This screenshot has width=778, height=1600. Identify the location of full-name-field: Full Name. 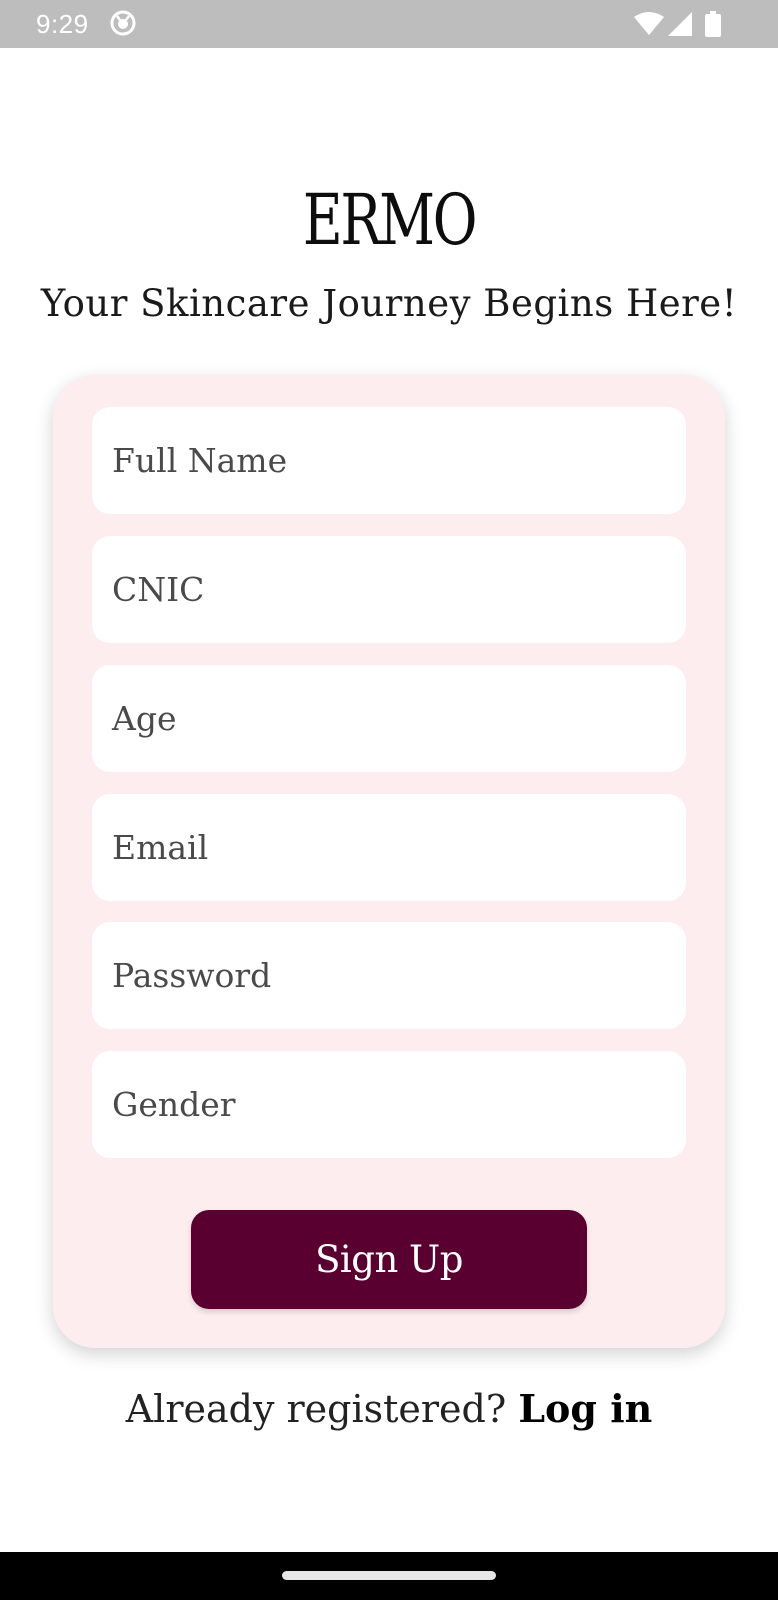
(389, 460).